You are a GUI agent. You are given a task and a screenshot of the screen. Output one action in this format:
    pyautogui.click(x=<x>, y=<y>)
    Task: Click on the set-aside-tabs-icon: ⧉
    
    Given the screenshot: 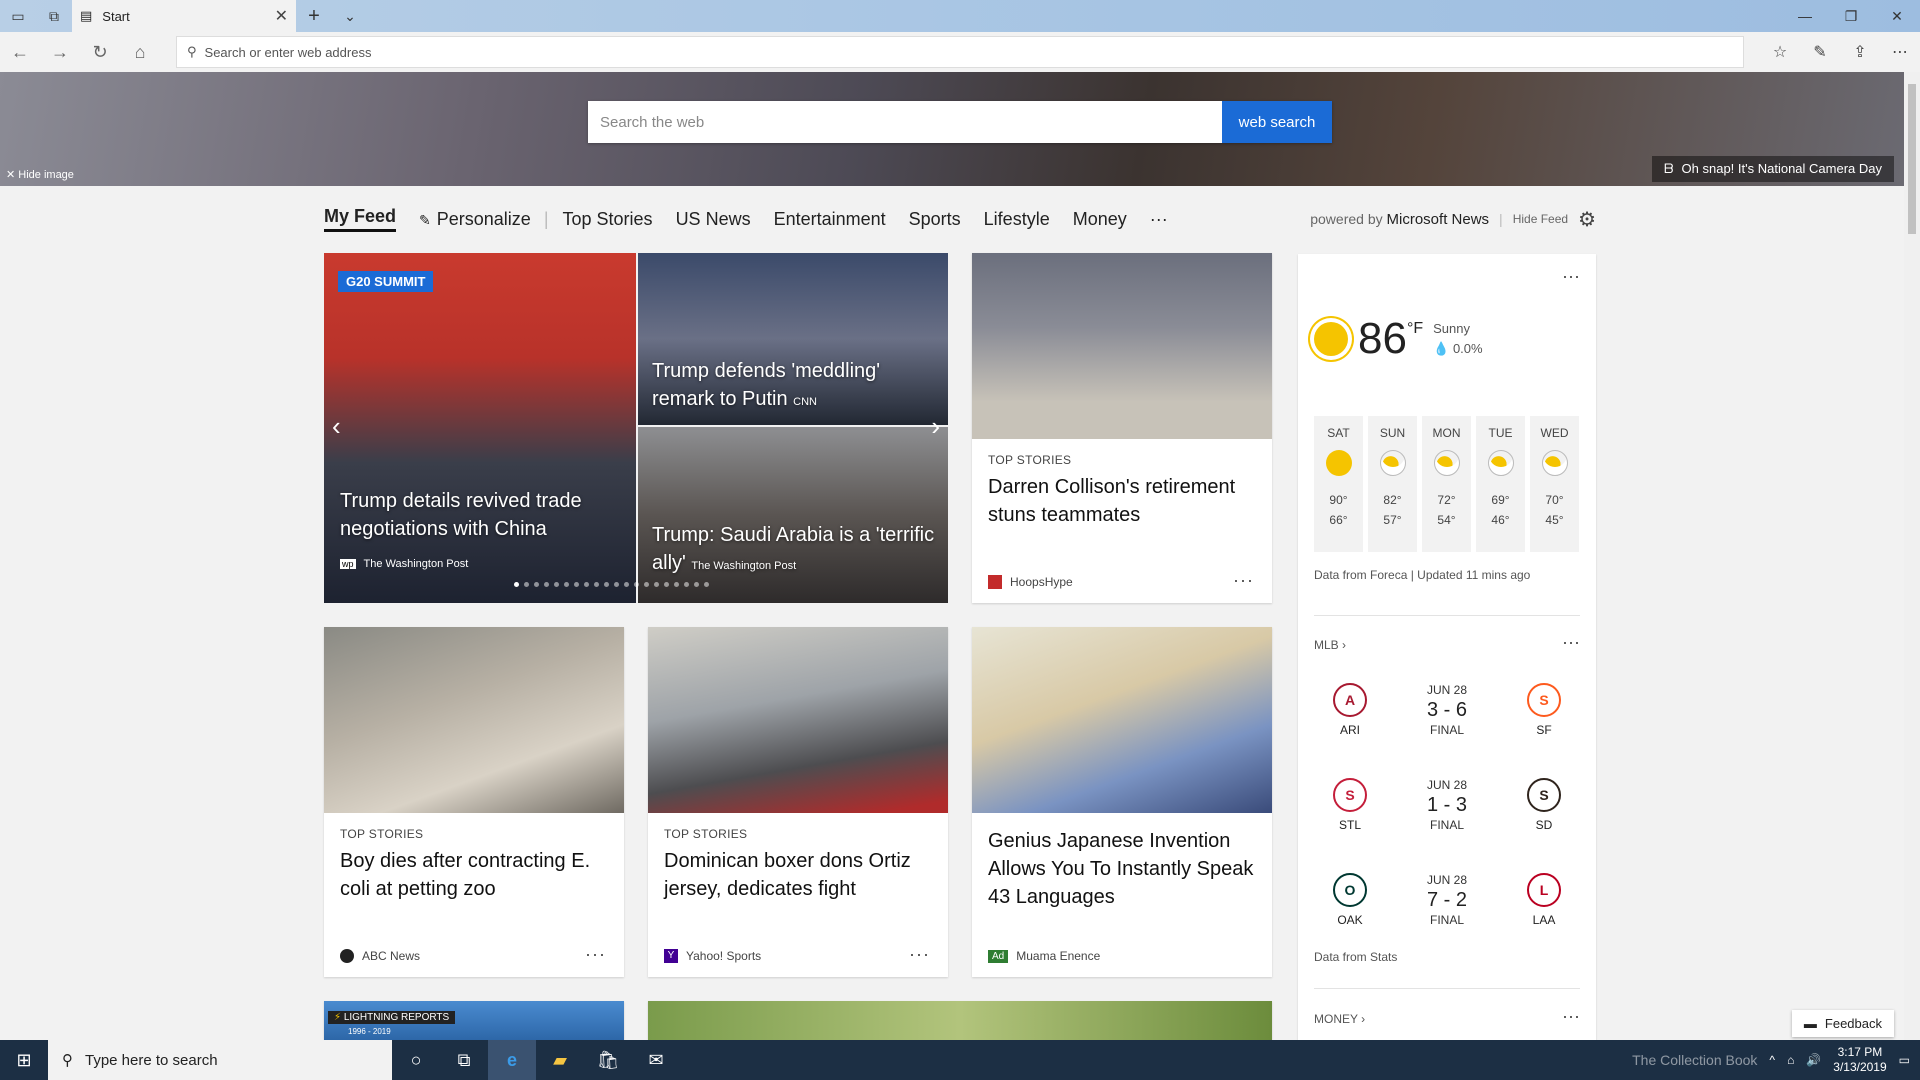 What is the action you would take?
    pyautogui.click(x=54, y=16)
    